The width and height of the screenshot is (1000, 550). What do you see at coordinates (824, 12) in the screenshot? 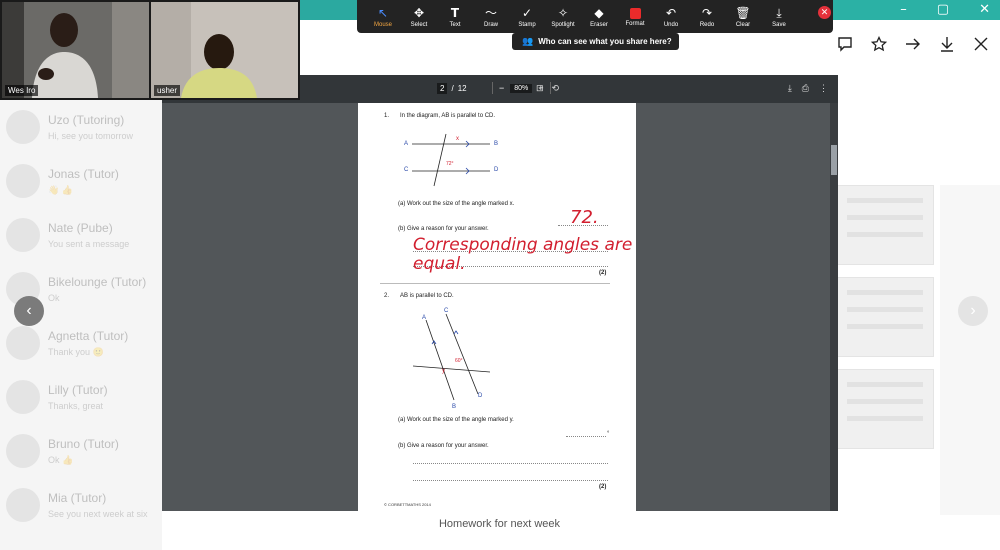
I see `stop-annotation-close-icon: ✕` at bounding box center [824, 12].